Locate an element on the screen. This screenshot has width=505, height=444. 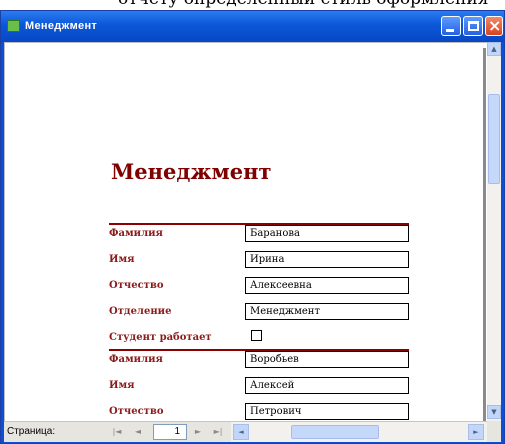
scroll-left-icon: ◄ is located at coordinates (241, 432).